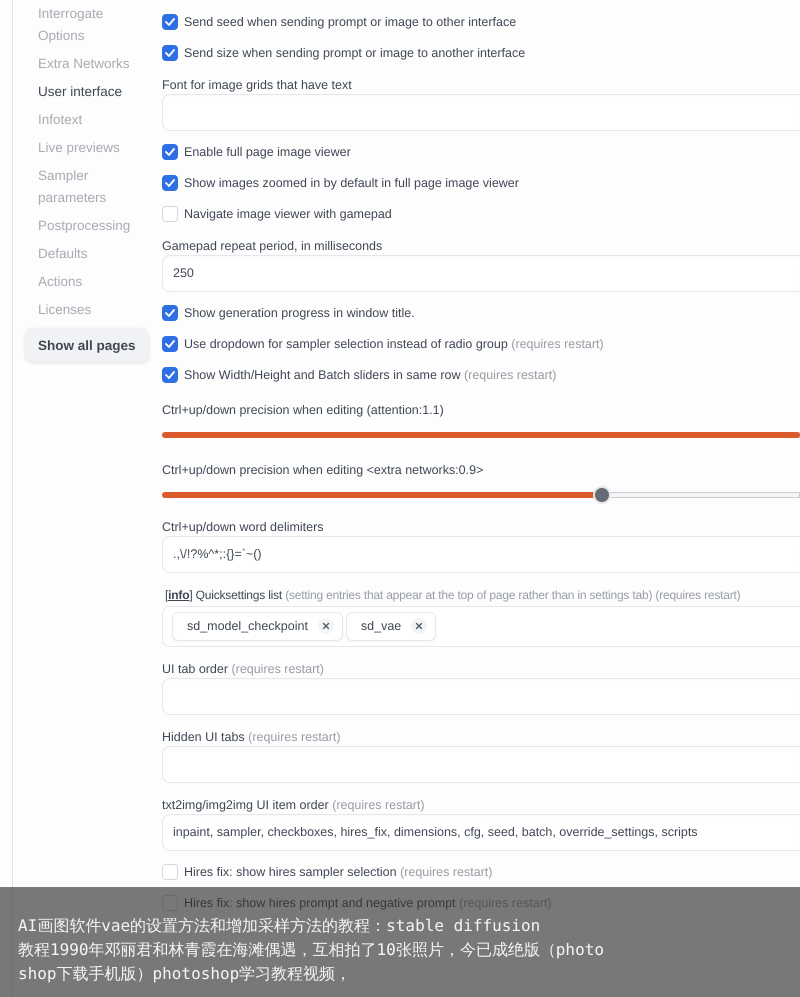 The width and height of the screenshot is (800, 997). Describe the element at coordinates (303, 410) in the screenshot. I see `slider-label: Ctrl+up/down precision when editing (attention:1.1)` at that location.